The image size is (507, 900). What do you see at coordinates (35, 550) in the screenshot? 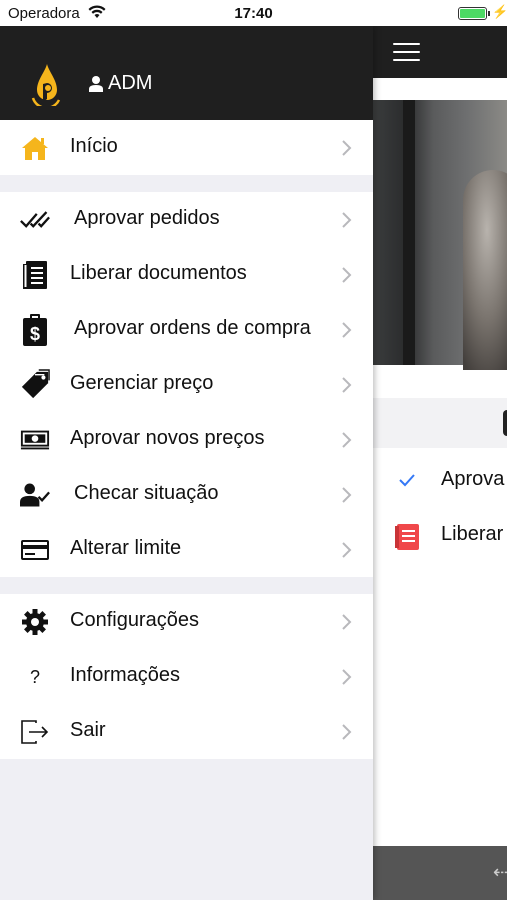
I see `credit-card-icon` at bounding box center [35, 550].